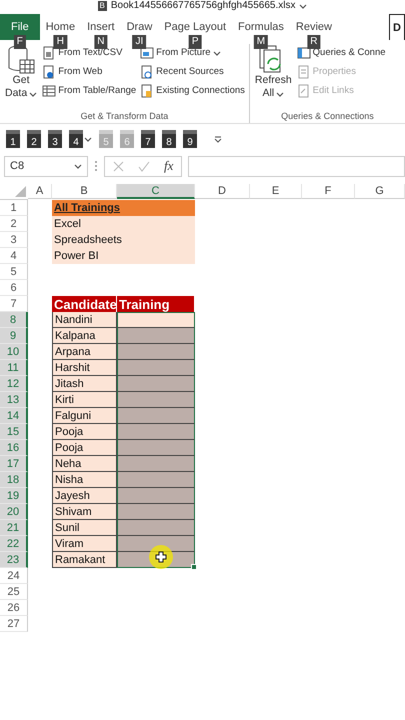 This screenshot has width=405, height=720. What do you see at coordinates (14, 352) in the screenshot?
I see `row-header: 10` at bounding box center [14, 352].